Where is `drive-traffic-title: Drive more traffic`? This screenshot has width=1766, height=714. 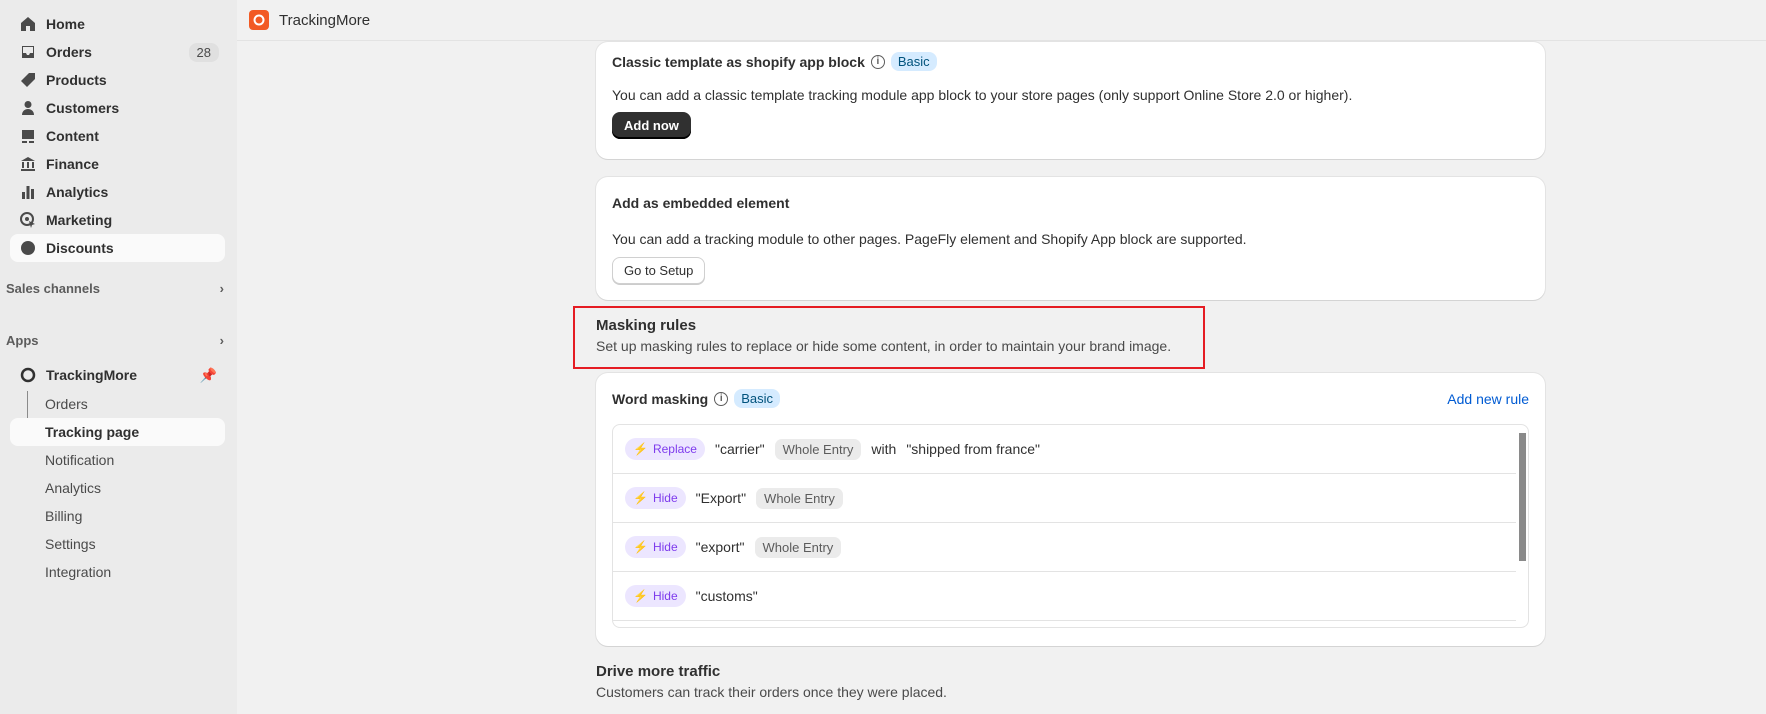
drive-traffic-title: Drive more traffic is located at coordinates (658, 671).